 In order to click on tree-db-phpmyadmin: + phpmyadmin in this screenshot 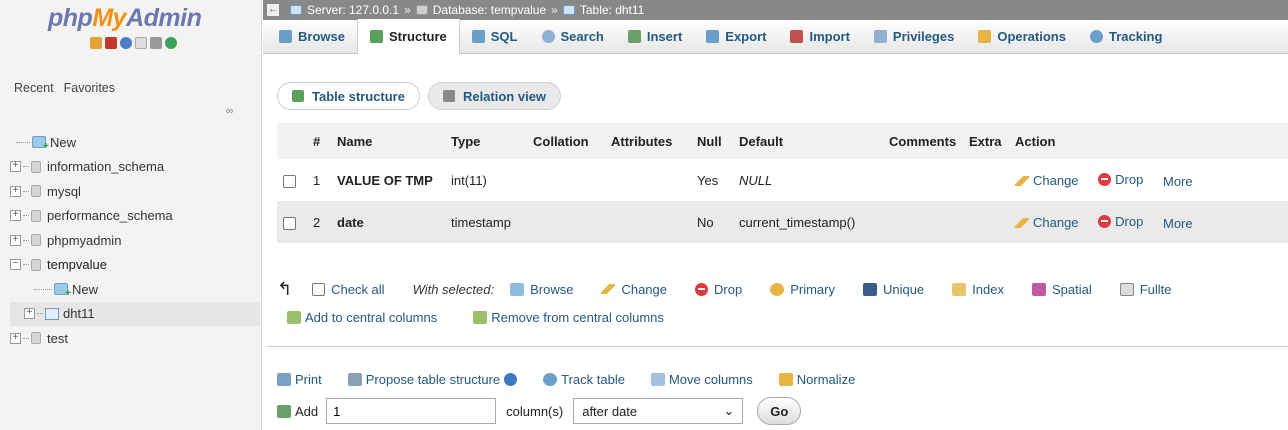, I will do `click(135, 240)`.